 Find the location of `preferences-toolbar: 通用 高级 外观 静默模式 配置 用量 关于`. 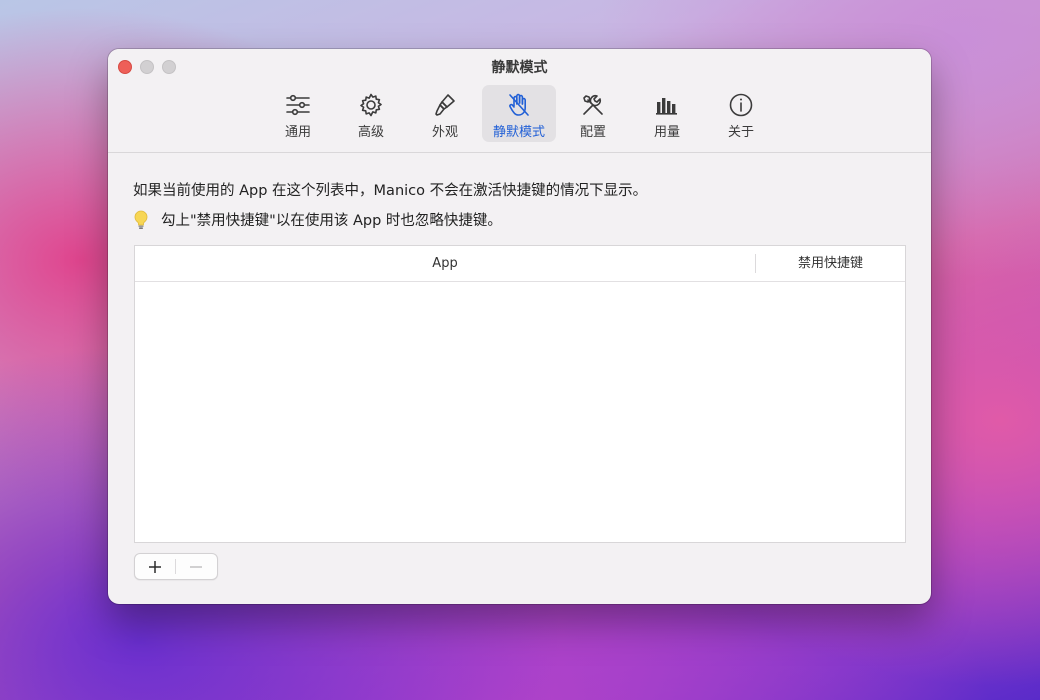

preferences-toolbar: 通用 高级 外观 静默模式 配置 用量 关于 is located at coordinates (519, 114).